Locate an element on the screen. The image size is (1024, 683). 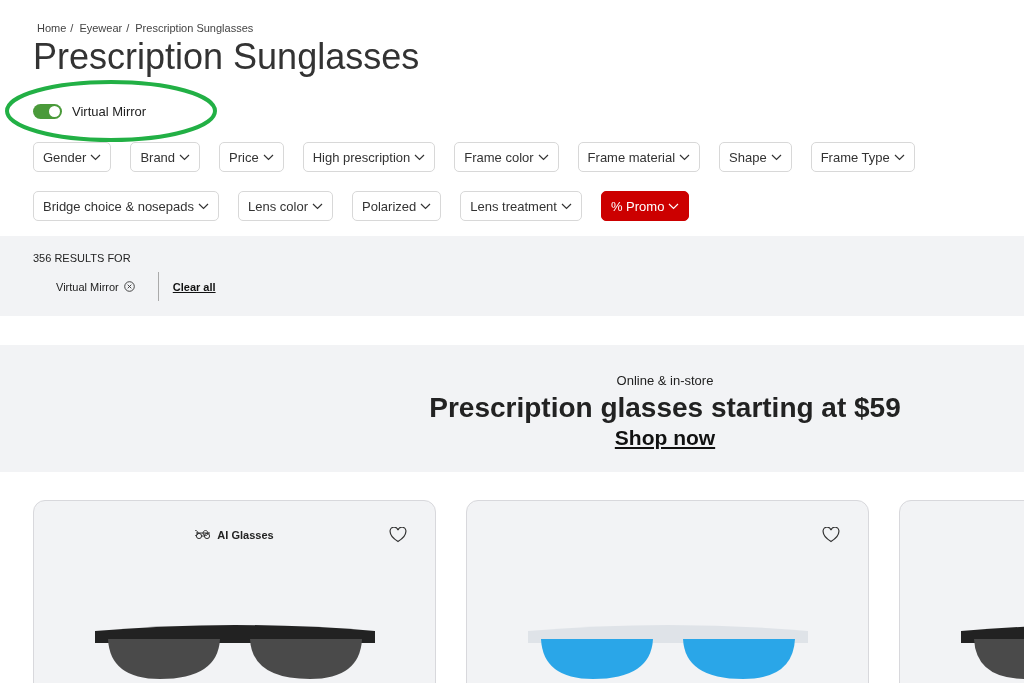
breadcrumb-link: Eyewear is located at coordinates (101, 28).